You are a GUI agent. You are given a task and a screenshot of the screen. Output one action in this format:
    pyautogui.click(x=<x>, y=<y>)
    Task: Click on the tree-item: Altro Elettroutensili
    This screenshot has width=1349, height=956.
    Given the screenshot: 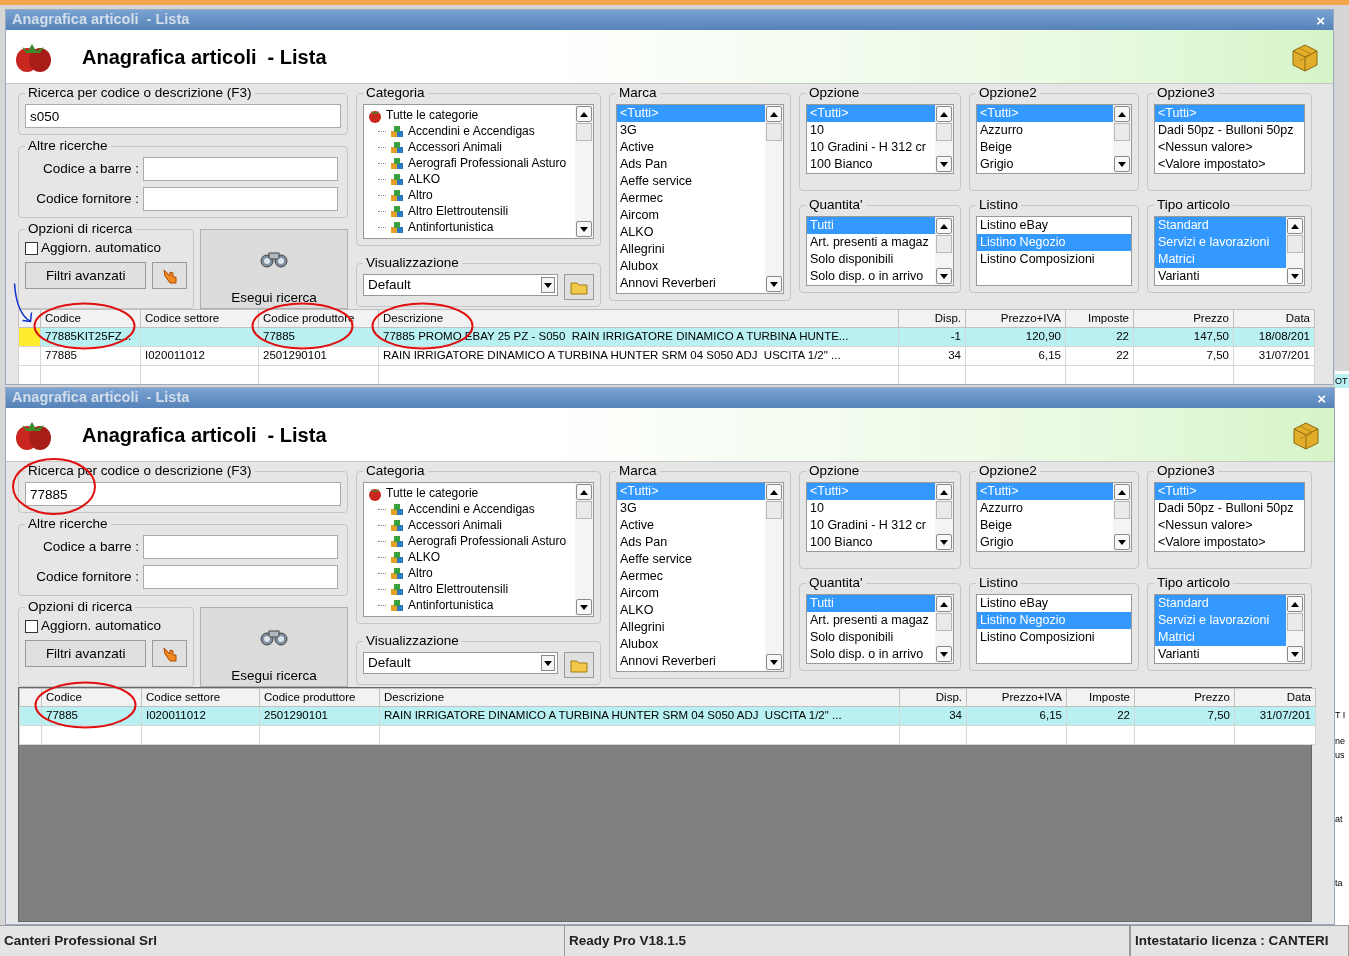 What is the action you would take?
    pyautogui.click(x=458, y=589)
    